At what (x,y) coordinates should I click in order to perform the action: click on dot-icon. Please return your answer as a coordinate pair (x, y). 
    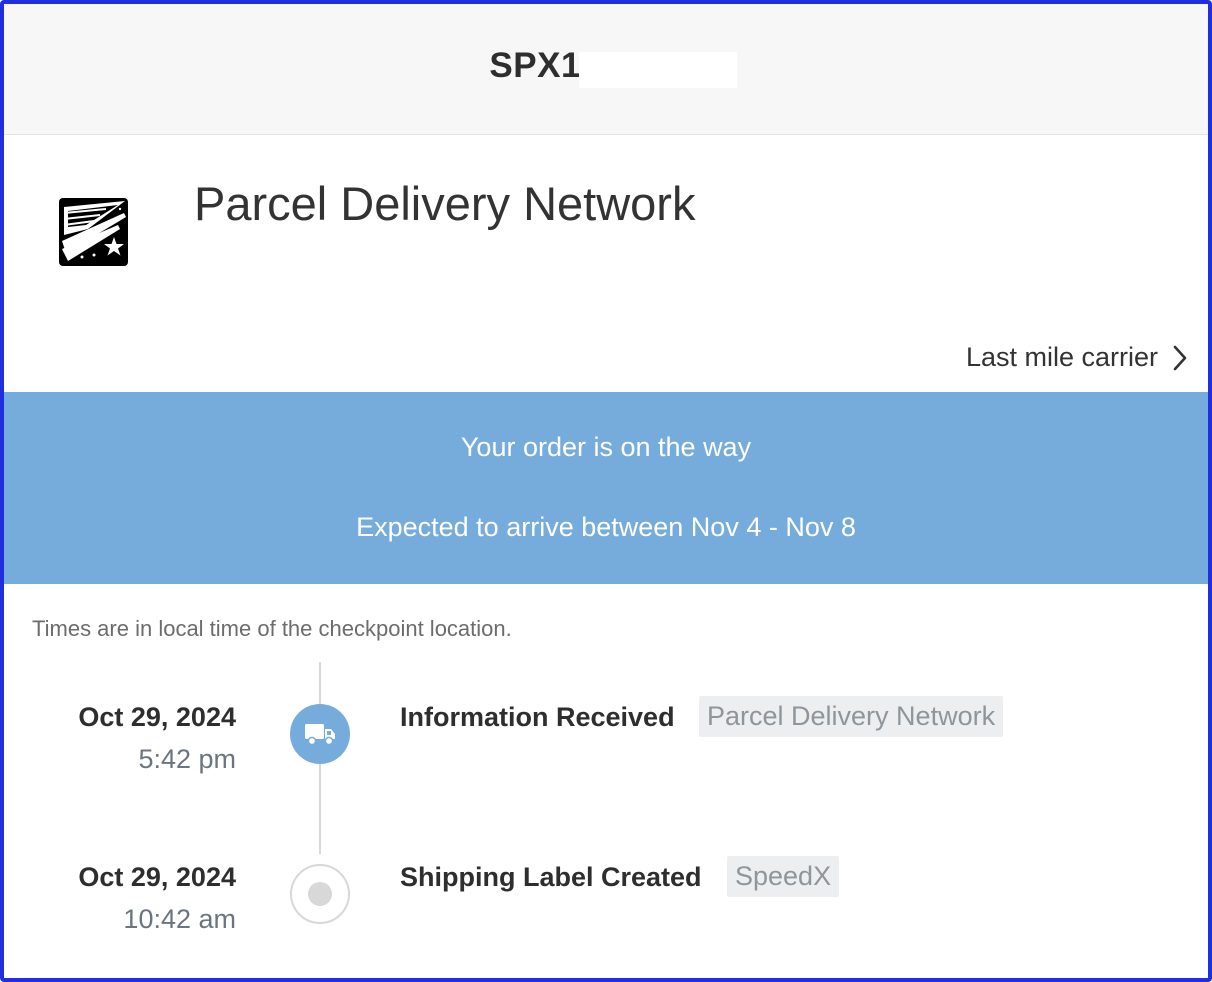
    Looking at the image, I should click on (320, 894).